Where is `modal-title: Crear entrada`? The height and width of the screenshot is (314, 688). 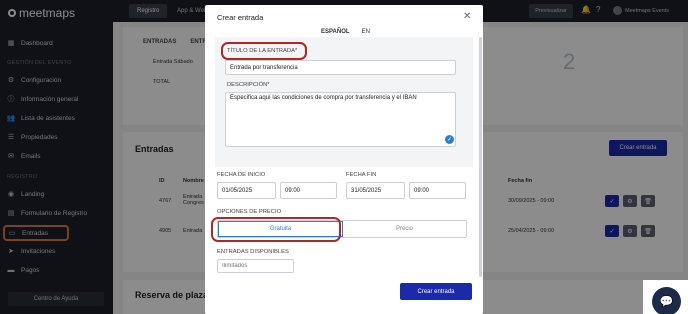 modal-title: Crear entrada is located at coordinates (240, 17).